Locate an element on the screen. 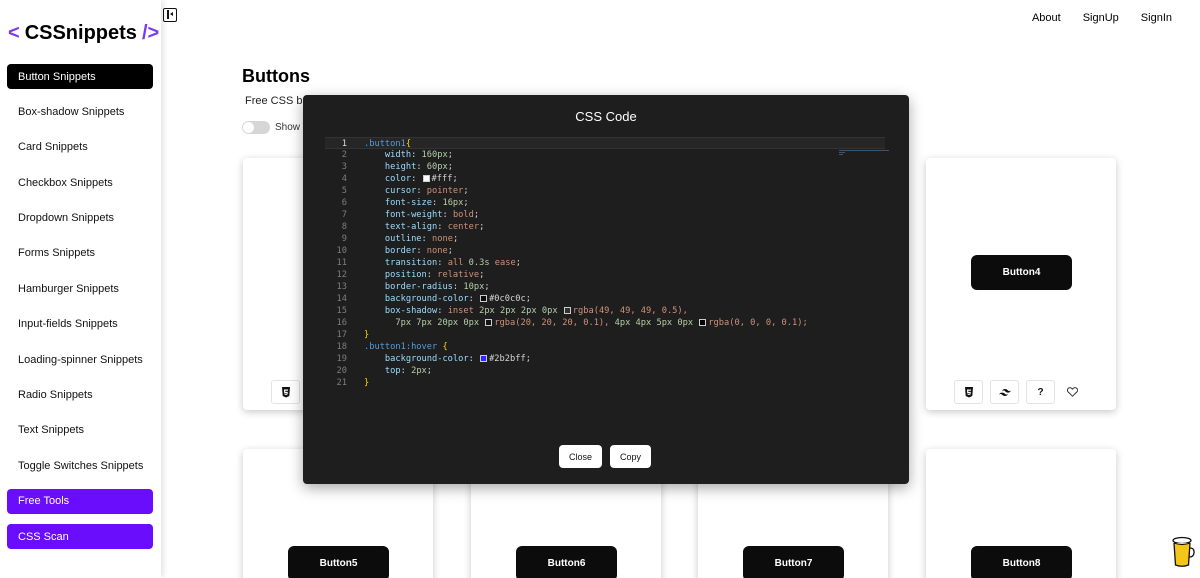 The height and width of the screenshot is (578, 1200). sidebar-item-radio-snippets: Radio Snippets is located at coordinates (80, 395).